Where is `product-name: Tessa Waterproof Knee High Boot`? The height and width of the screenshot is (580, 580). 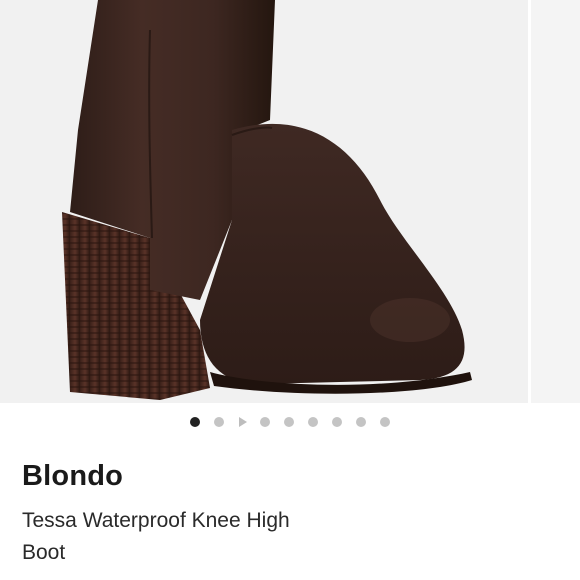 product-name: Tessa Waterproof Knee High Boot is located at coordinates (156, 536).